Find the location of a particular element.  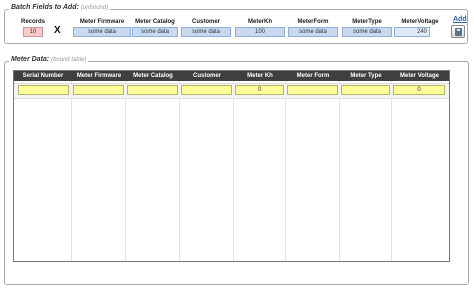

records-label: Records is located at coordinates (32, 22).